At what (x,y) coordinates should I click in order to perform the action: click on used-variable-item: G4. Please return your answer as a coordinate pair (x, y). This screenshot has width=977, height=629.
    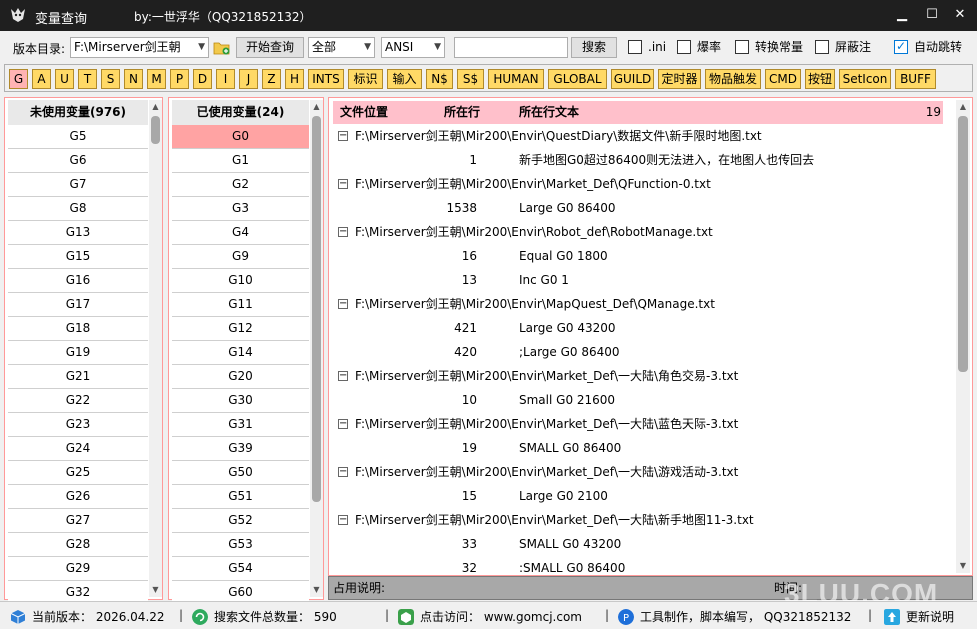
    Looking at the image, I should click on (240, 233).